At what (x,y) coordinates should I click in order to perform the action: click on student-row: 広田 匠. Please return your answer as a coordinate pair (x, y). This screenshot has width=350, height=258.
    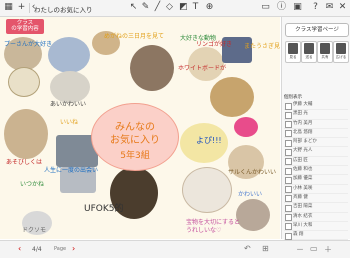
    Looking at the image, I should click on (316, 162).